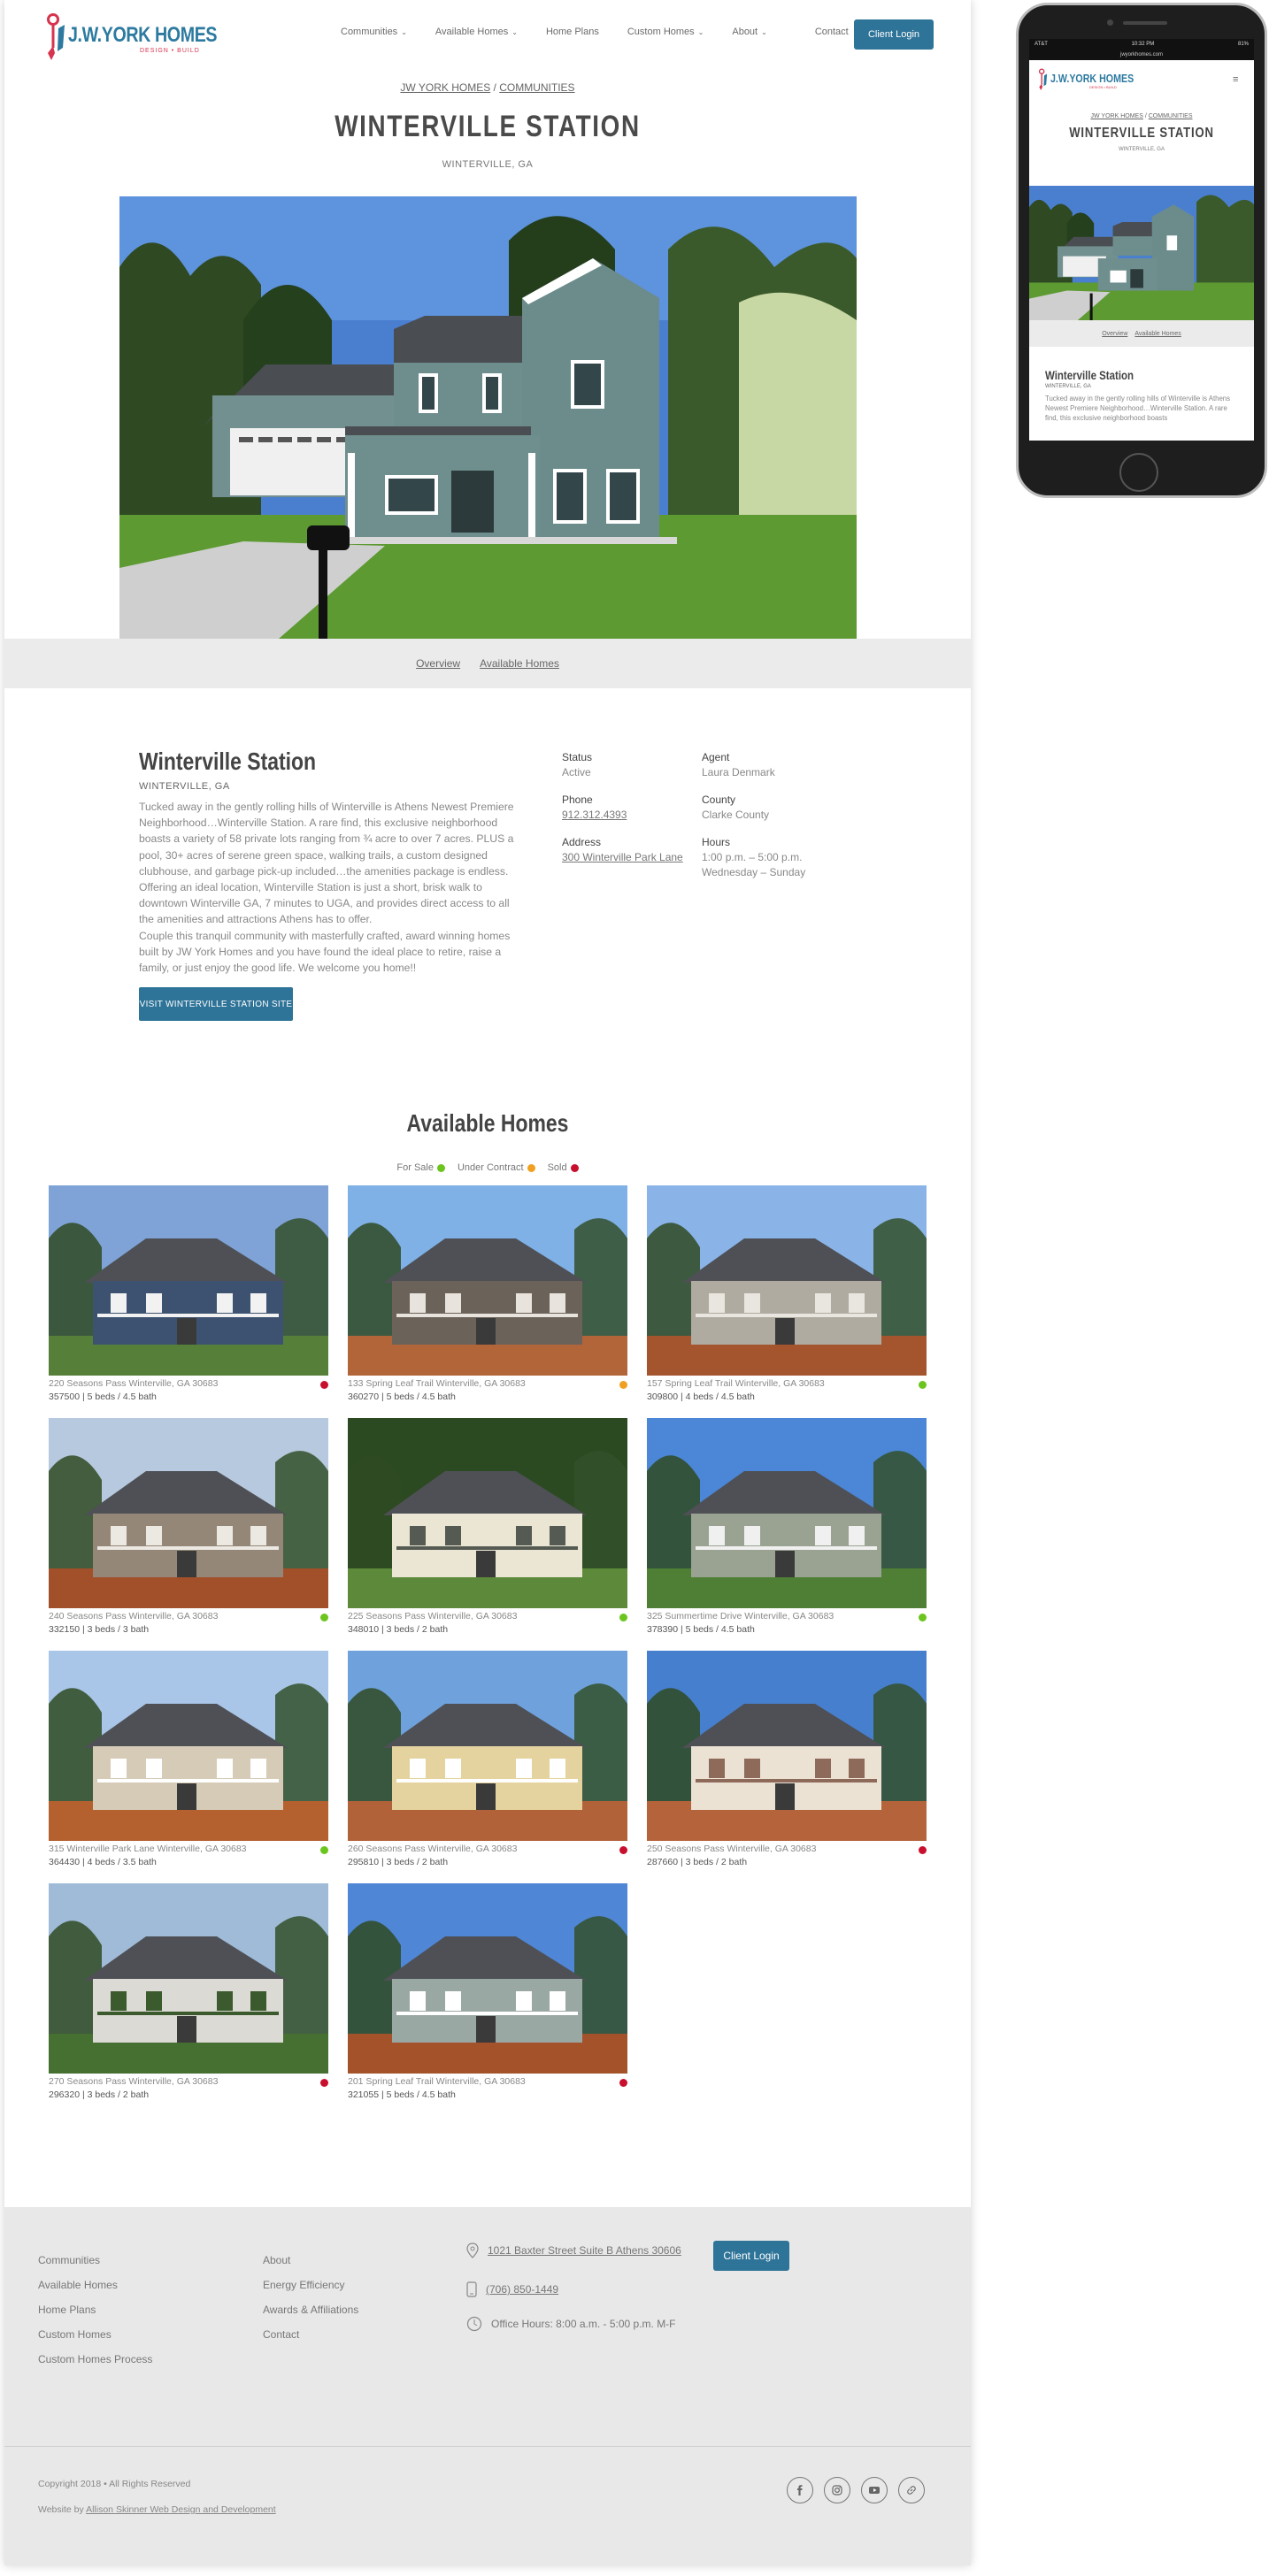 The image size is (1269, 2576). Describe the element at coordinates (732, 1849) in the screenshot. I see `home-address: 250 Seasons Pass Winterville, GA 30683` at that location.